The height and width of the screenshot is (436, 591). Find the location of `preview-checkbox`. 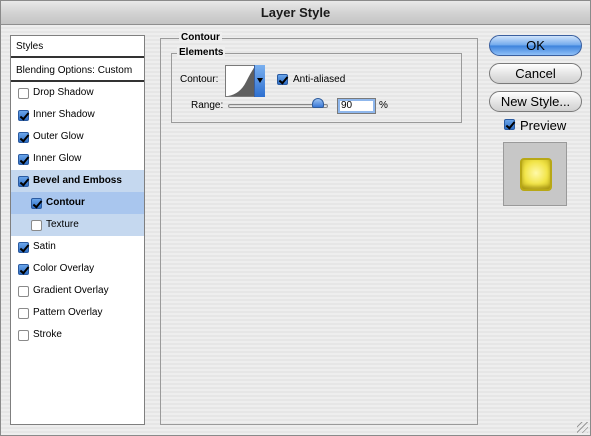

preview-checkbox is located at coordinates (509, 124).